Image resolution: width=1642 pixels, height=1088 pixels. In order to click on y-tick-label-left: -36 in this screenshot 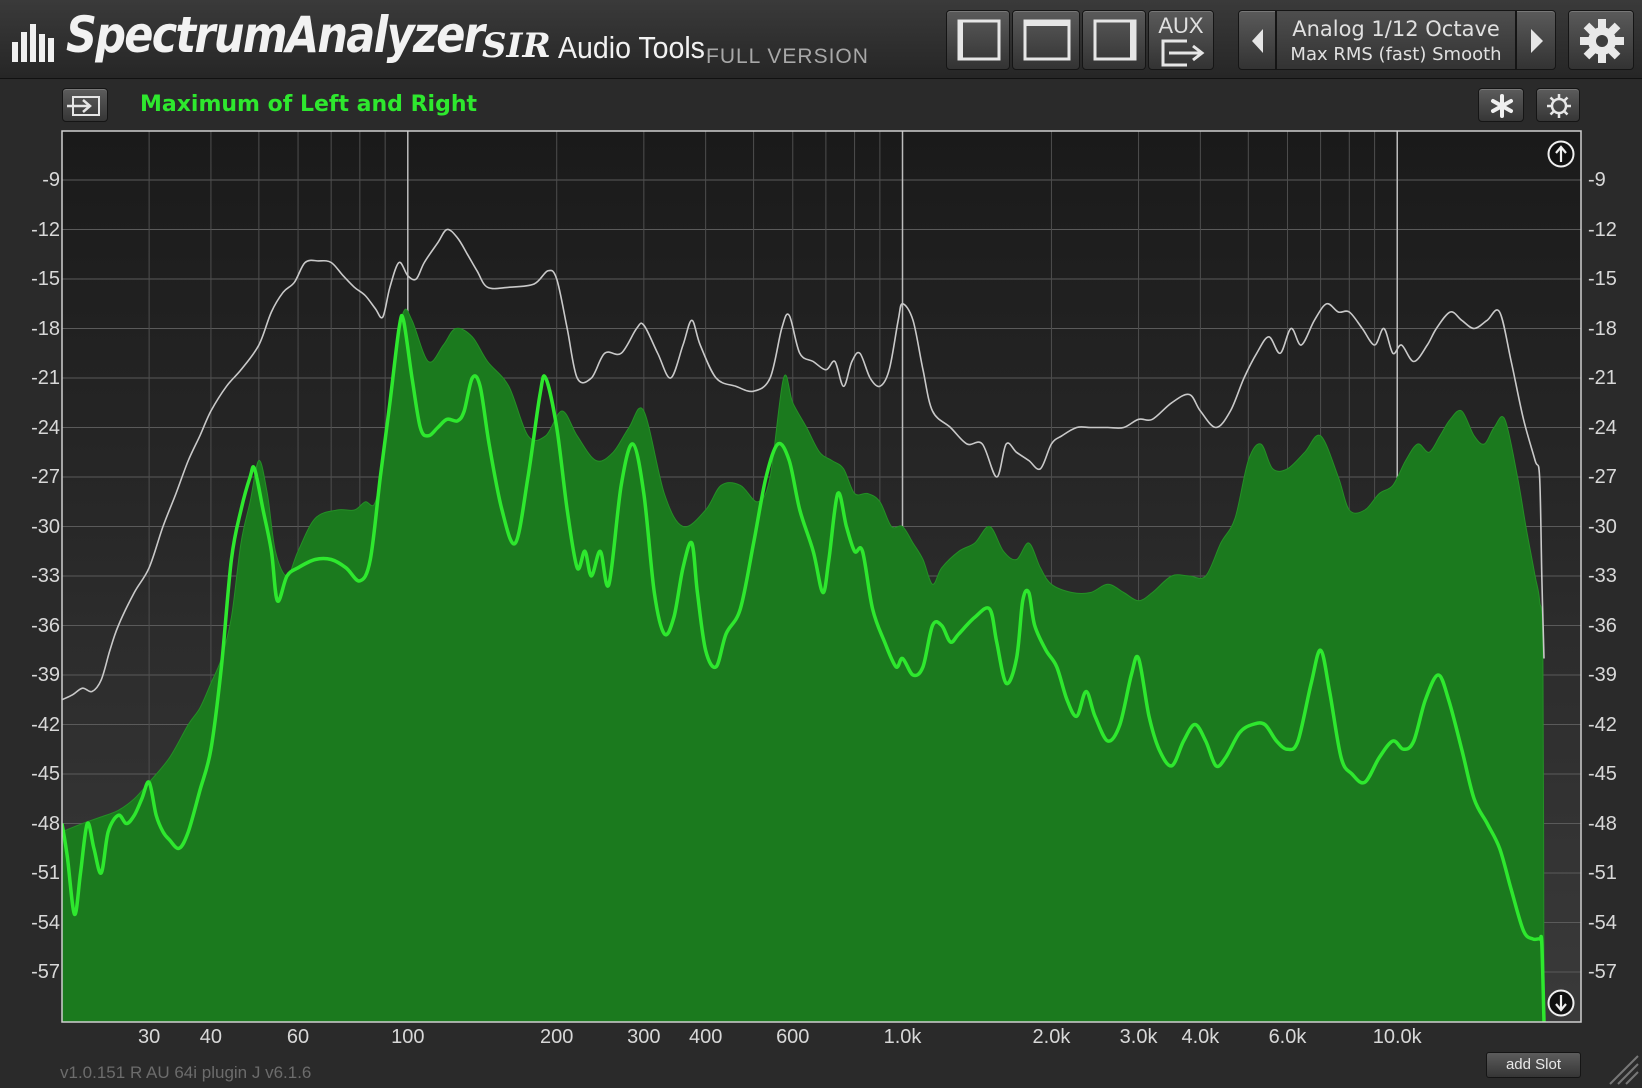, I will do `click(45, 625)`.